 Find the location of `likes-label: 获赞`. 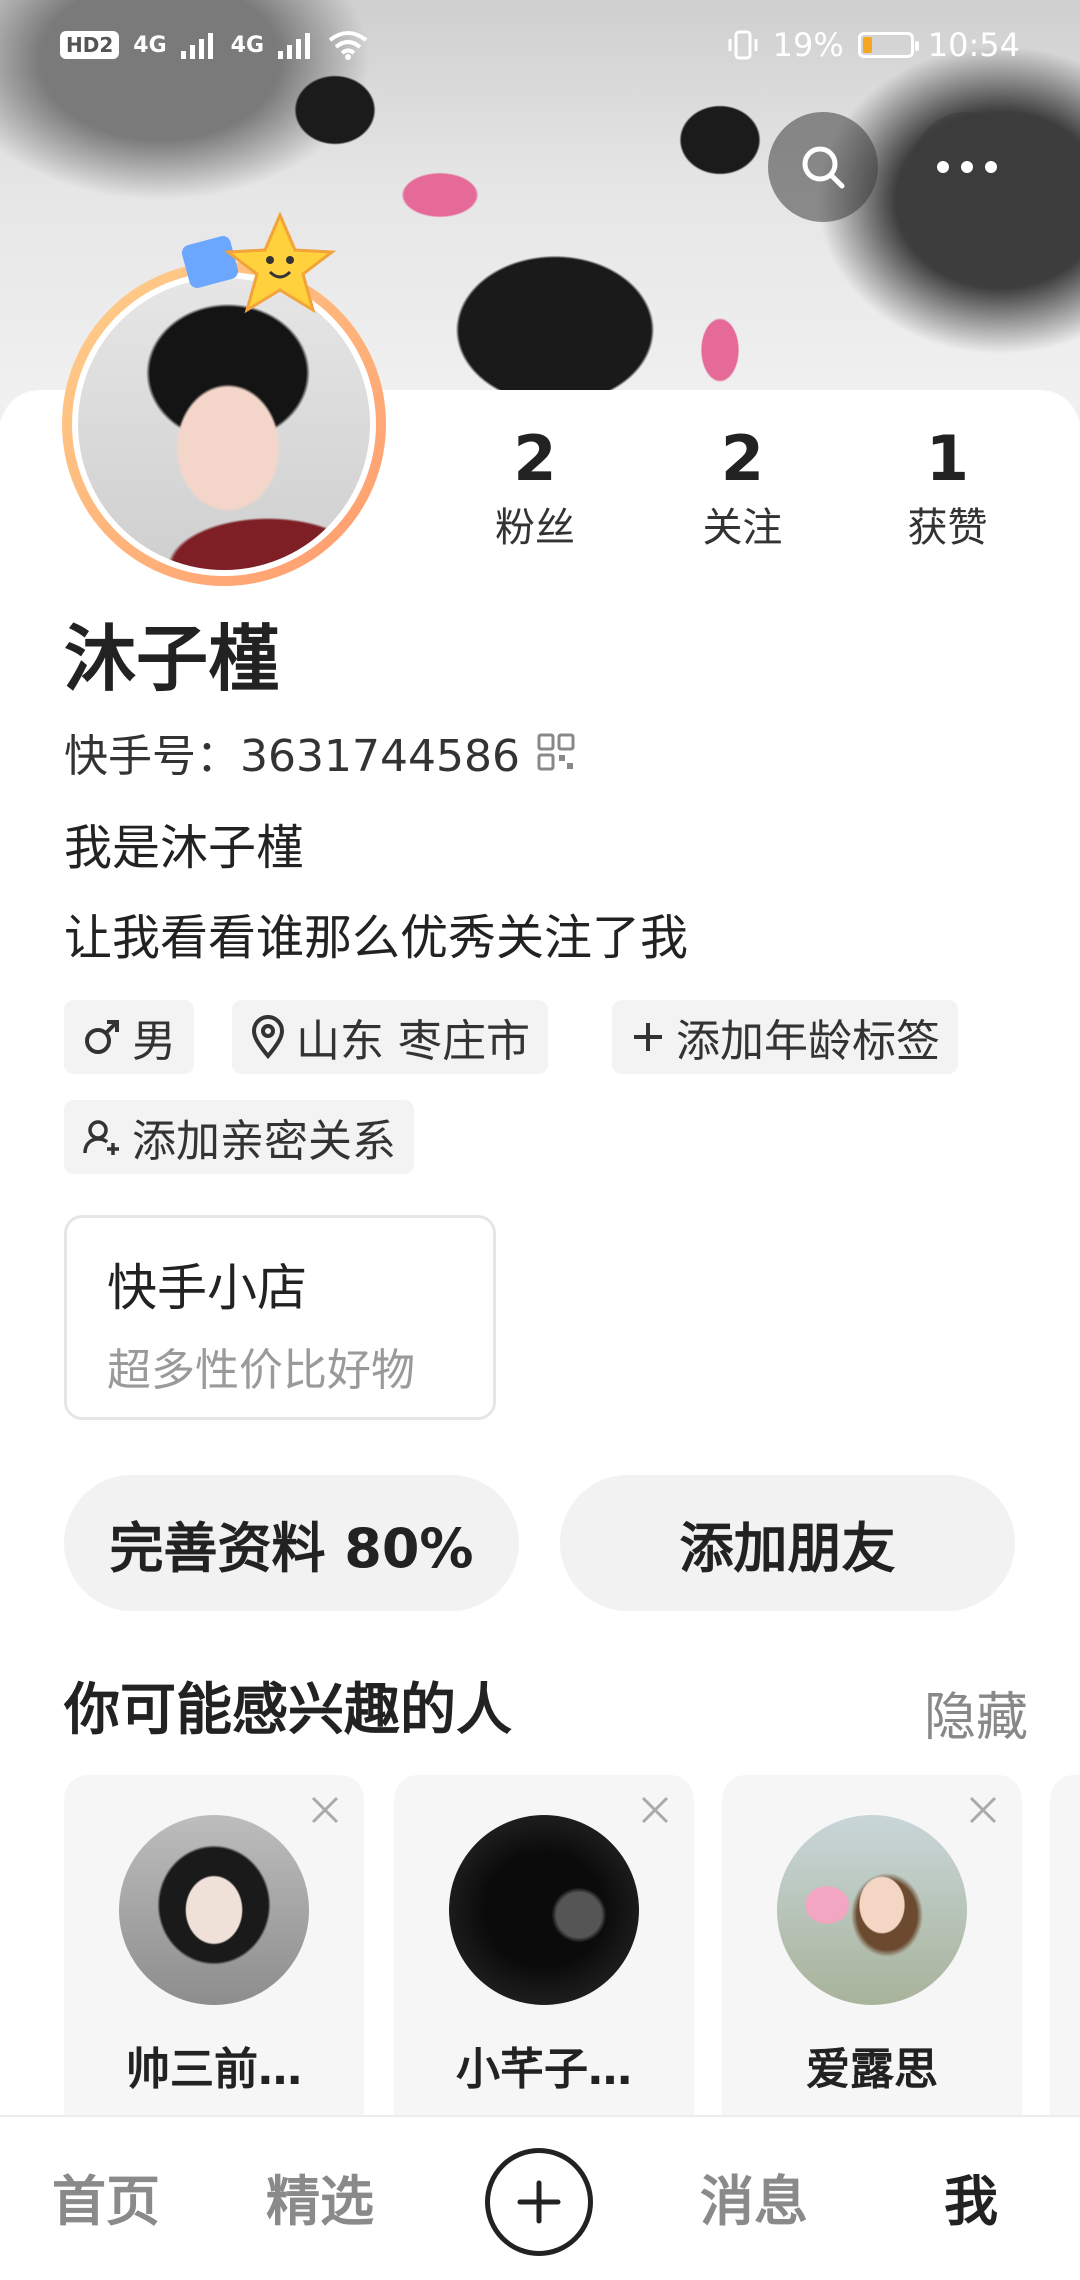

likes-label: 获赞 is located at coordinates (947, 528).